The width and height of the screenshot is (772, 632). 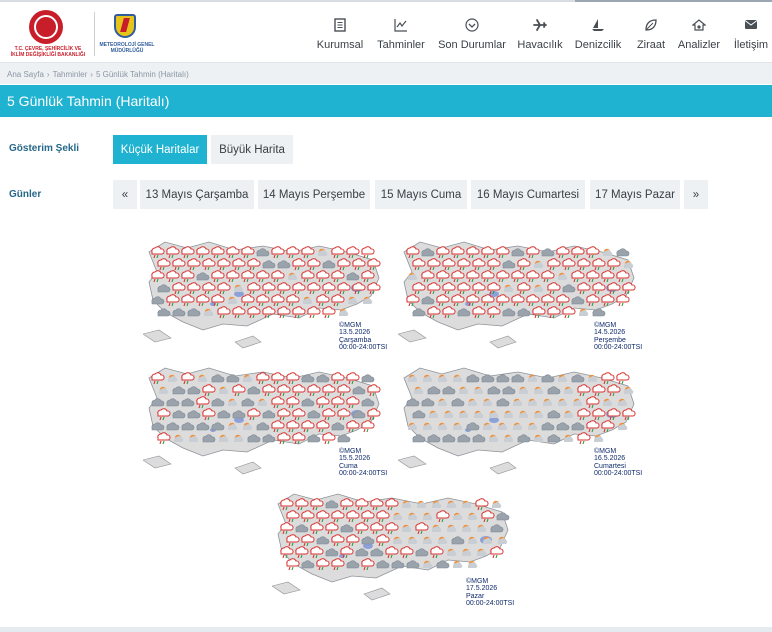 I want to click on days-next-button: », so click(x=696, y=194).